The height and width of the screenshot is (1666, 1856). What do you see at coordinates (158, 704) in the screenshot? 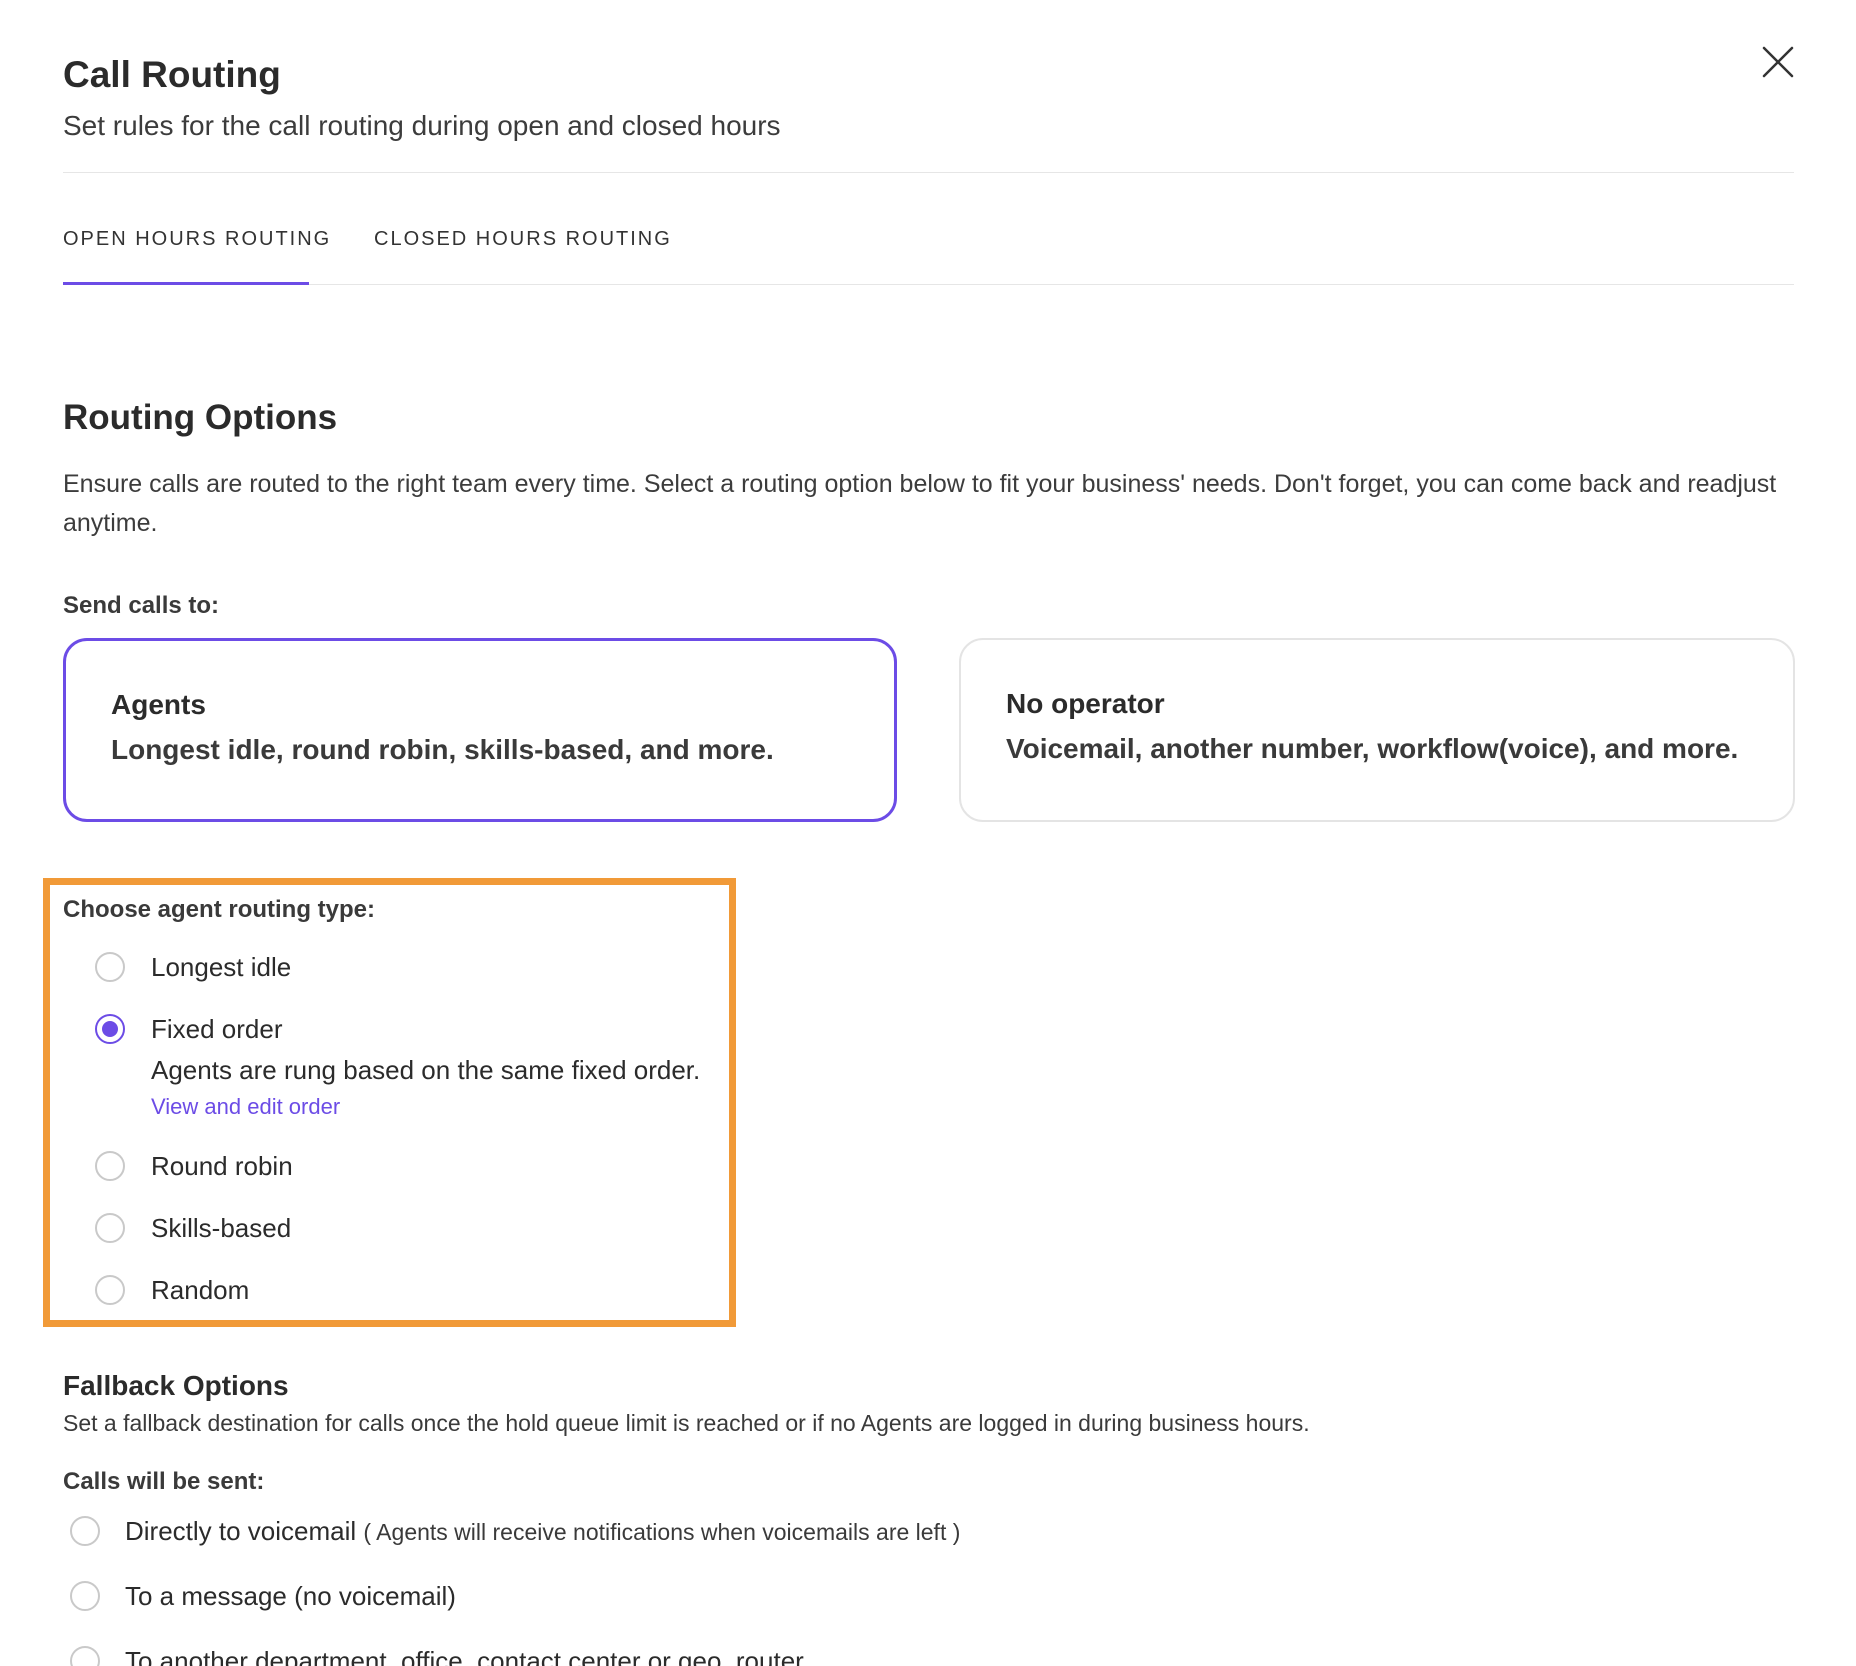
I see `card-title: Agents` at bounding box center [158, 704].